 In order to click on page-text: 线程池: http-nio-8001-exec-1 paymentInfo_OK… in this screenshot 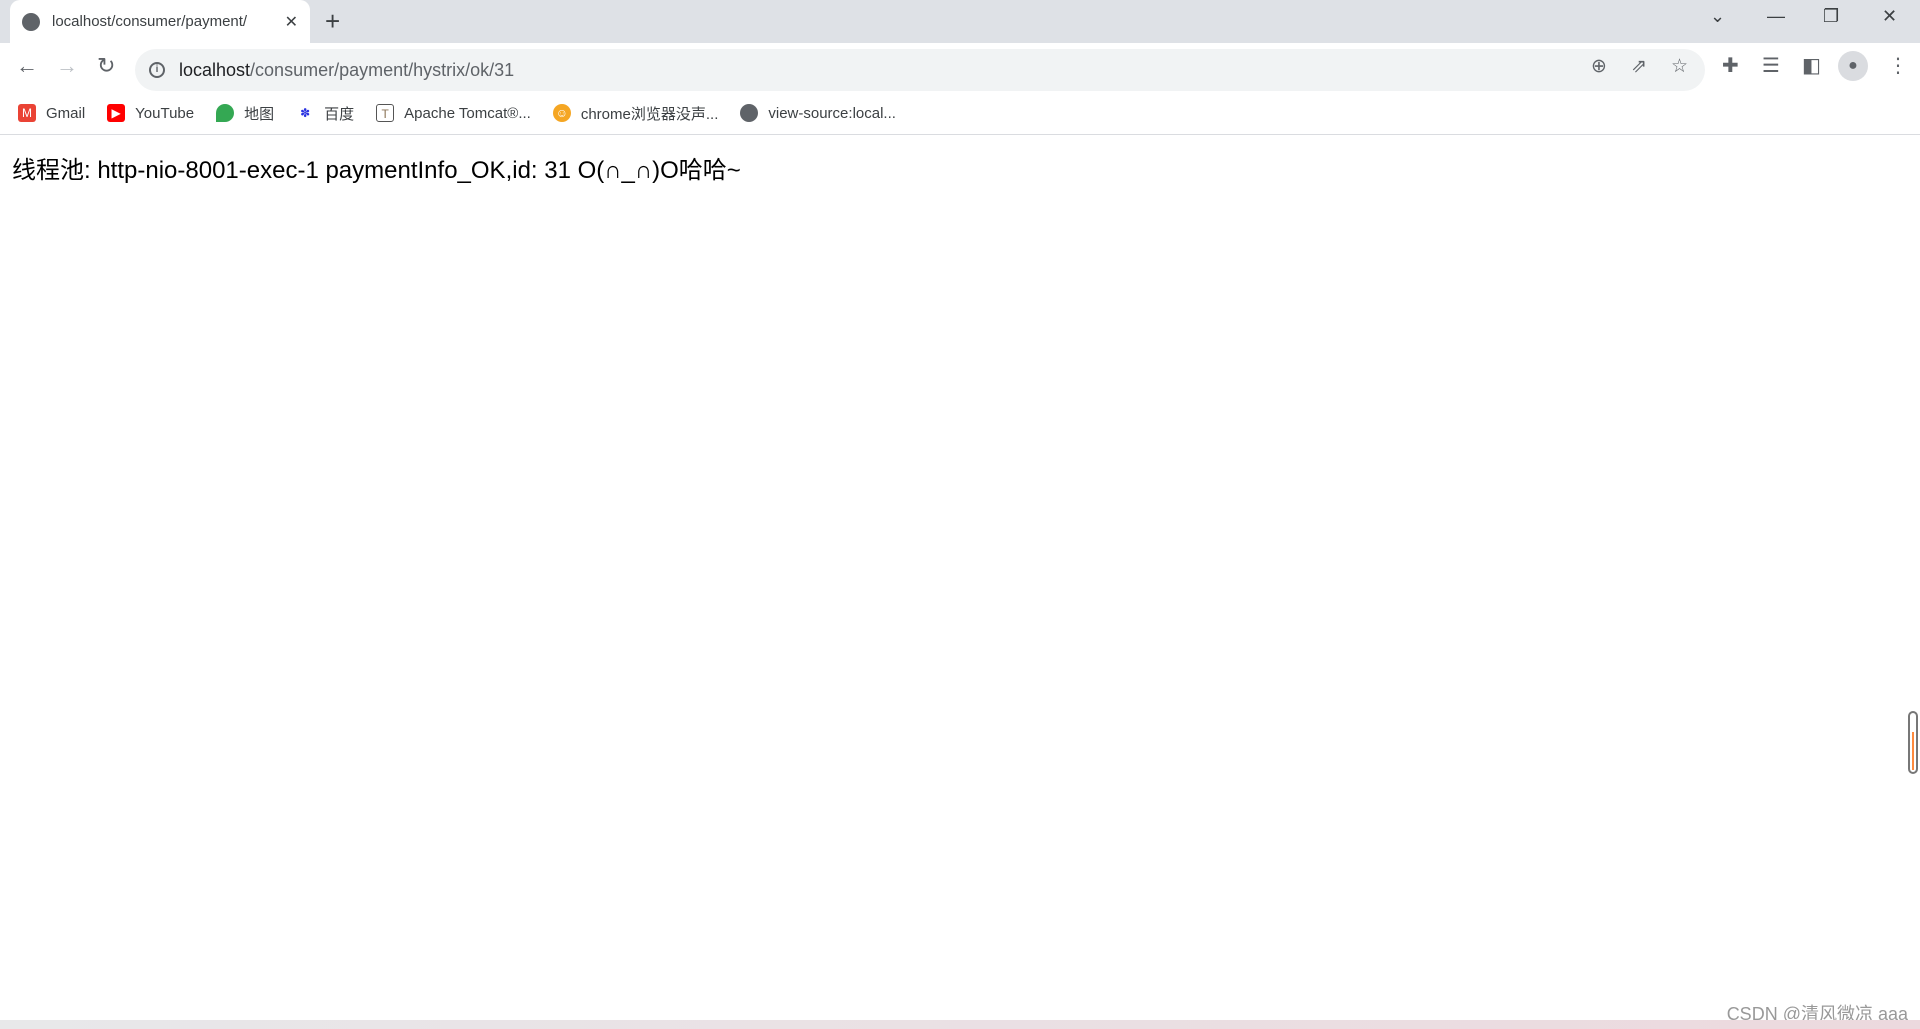, I will do `click(376, 170)`.